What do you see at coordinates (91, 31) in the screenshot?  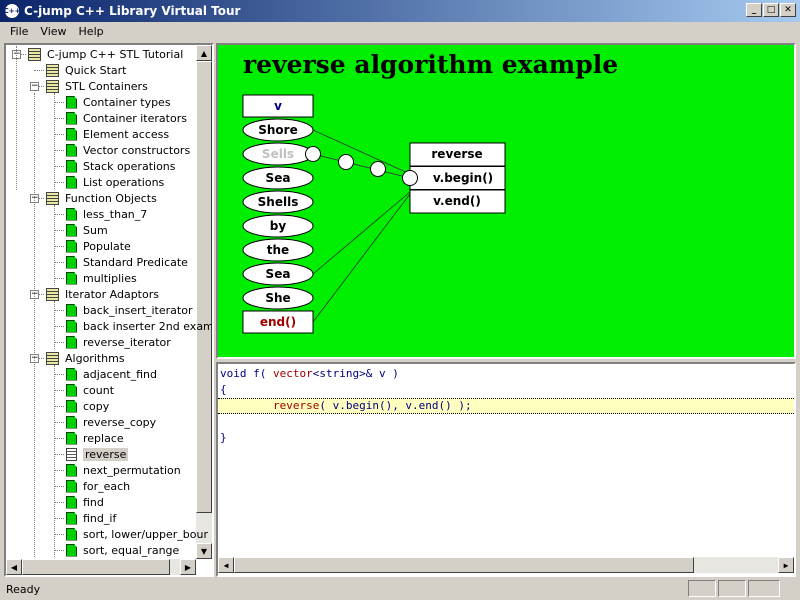 I see `menu-help: Help` at bounding box center [91, 31].